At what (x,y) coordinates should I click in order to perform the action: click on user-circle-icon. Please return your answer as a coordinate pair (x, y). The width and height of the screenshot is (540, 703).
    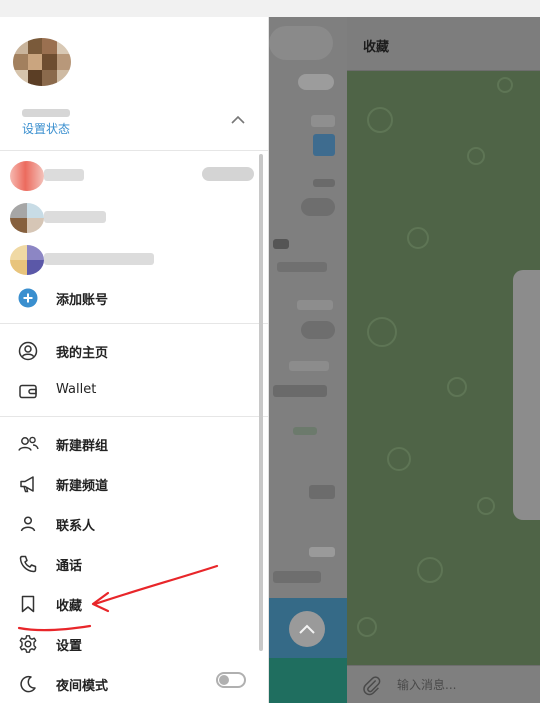
    Looking at the image, I should click on (28, 351).